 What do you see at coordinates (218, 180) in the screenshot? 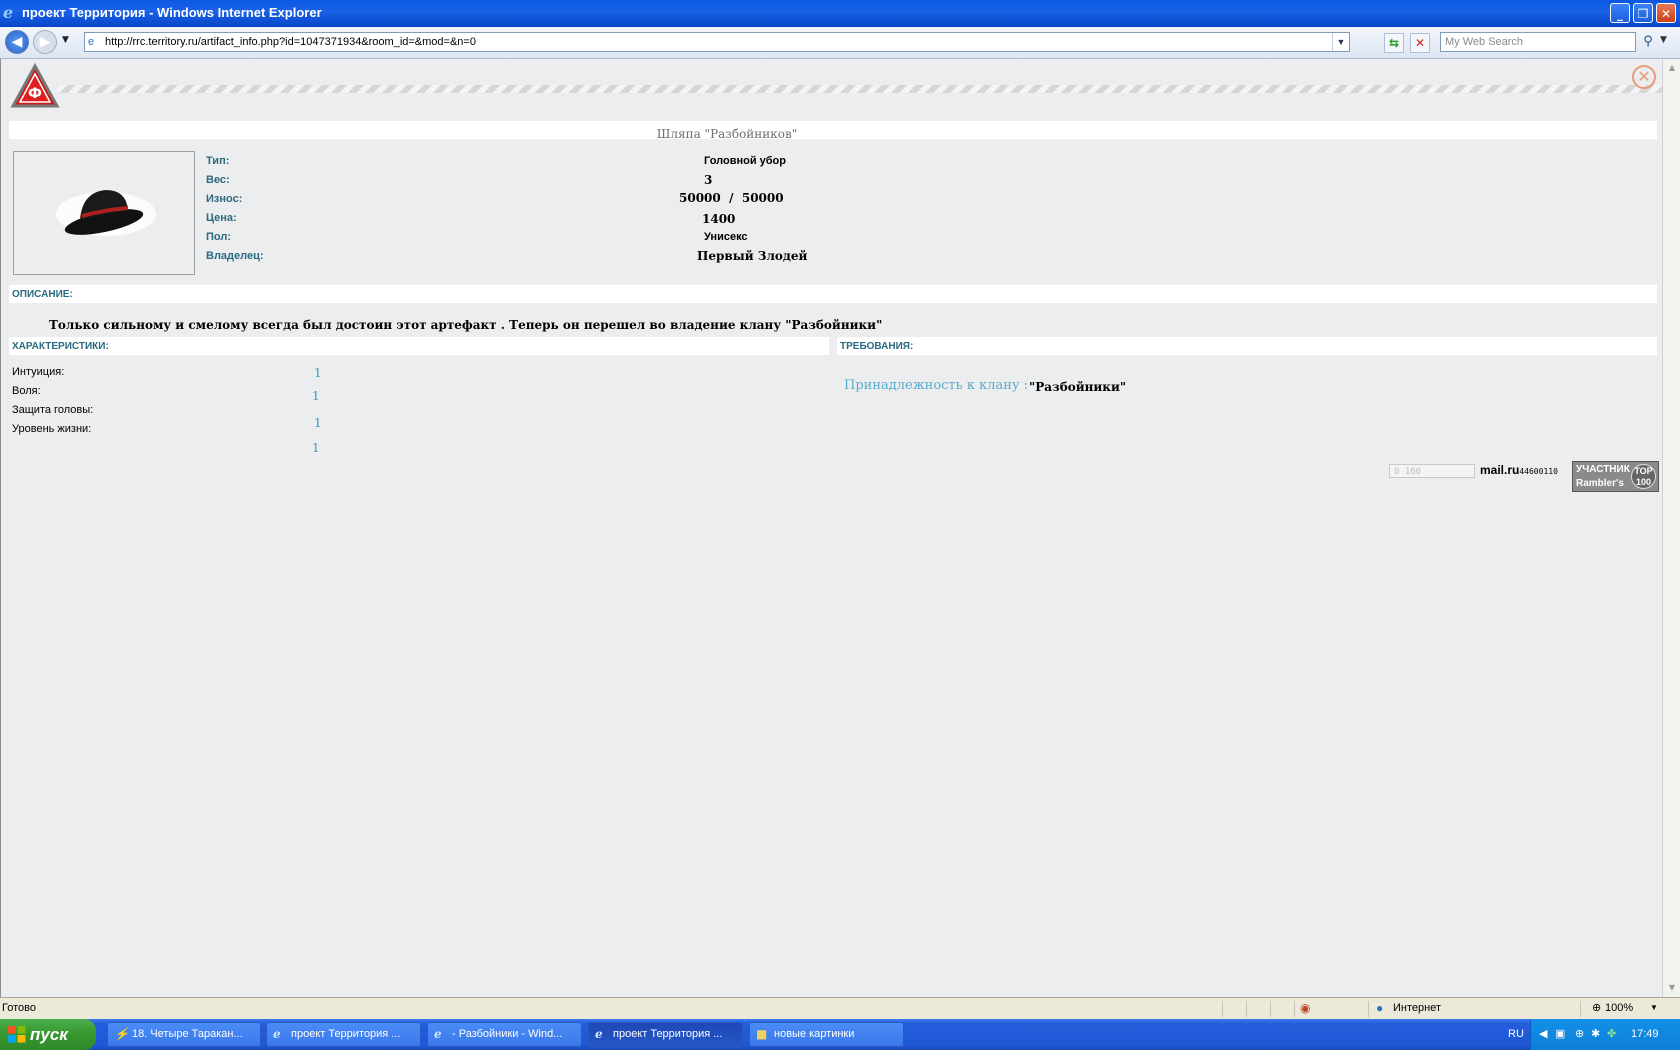
I see `prop-weight-label: Вес:` at bounding box center [218, 180].